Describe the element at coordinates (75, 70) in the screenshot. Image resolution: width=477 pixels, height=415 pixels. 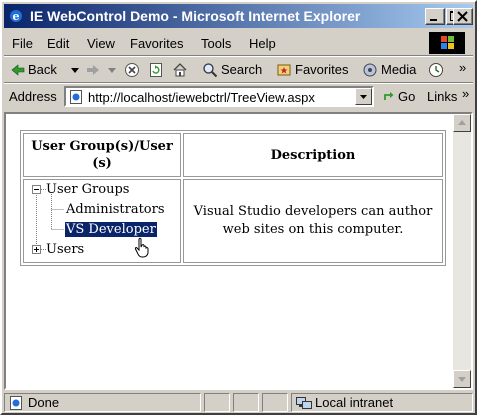
I see `back-dropdown-arrow-icon` at that location.